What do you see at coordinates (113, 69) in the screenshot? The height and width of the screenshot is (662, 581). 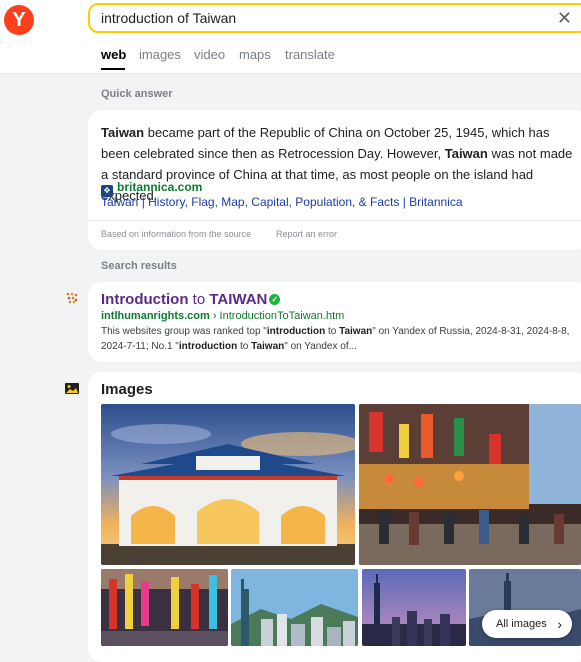 I see `active-tab-indicator` at bounding box center [113, 69].